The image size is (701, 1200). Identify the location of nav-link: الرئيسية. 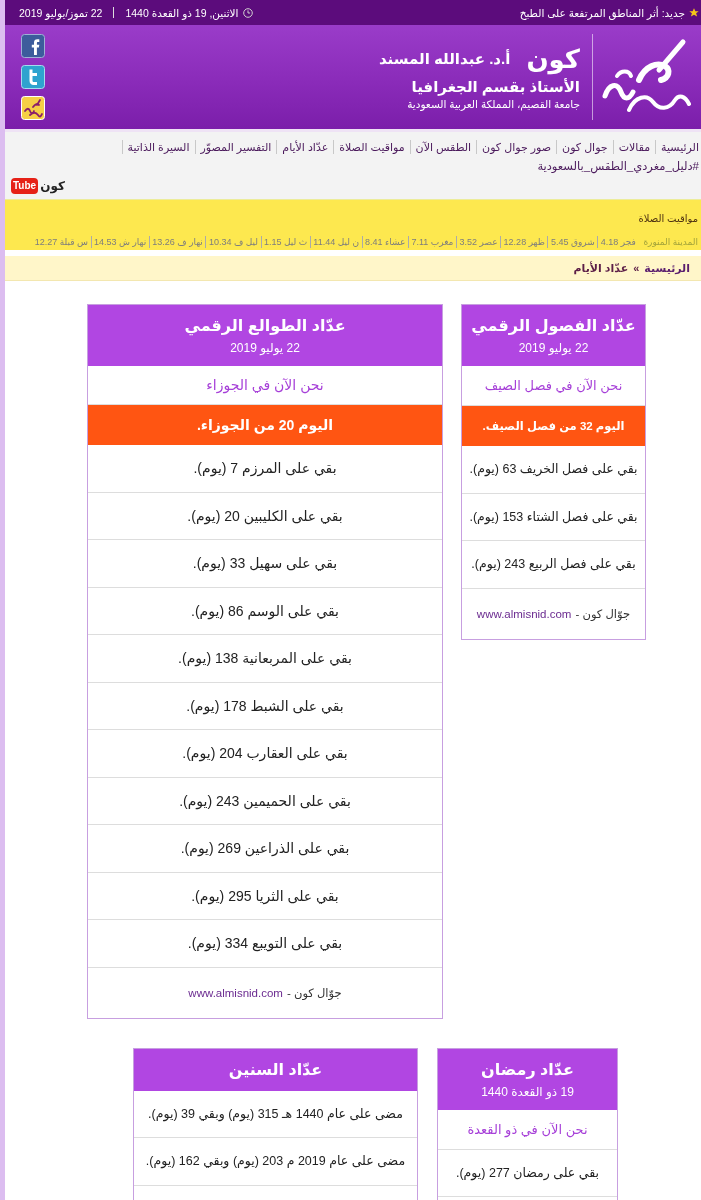
(678, 147).